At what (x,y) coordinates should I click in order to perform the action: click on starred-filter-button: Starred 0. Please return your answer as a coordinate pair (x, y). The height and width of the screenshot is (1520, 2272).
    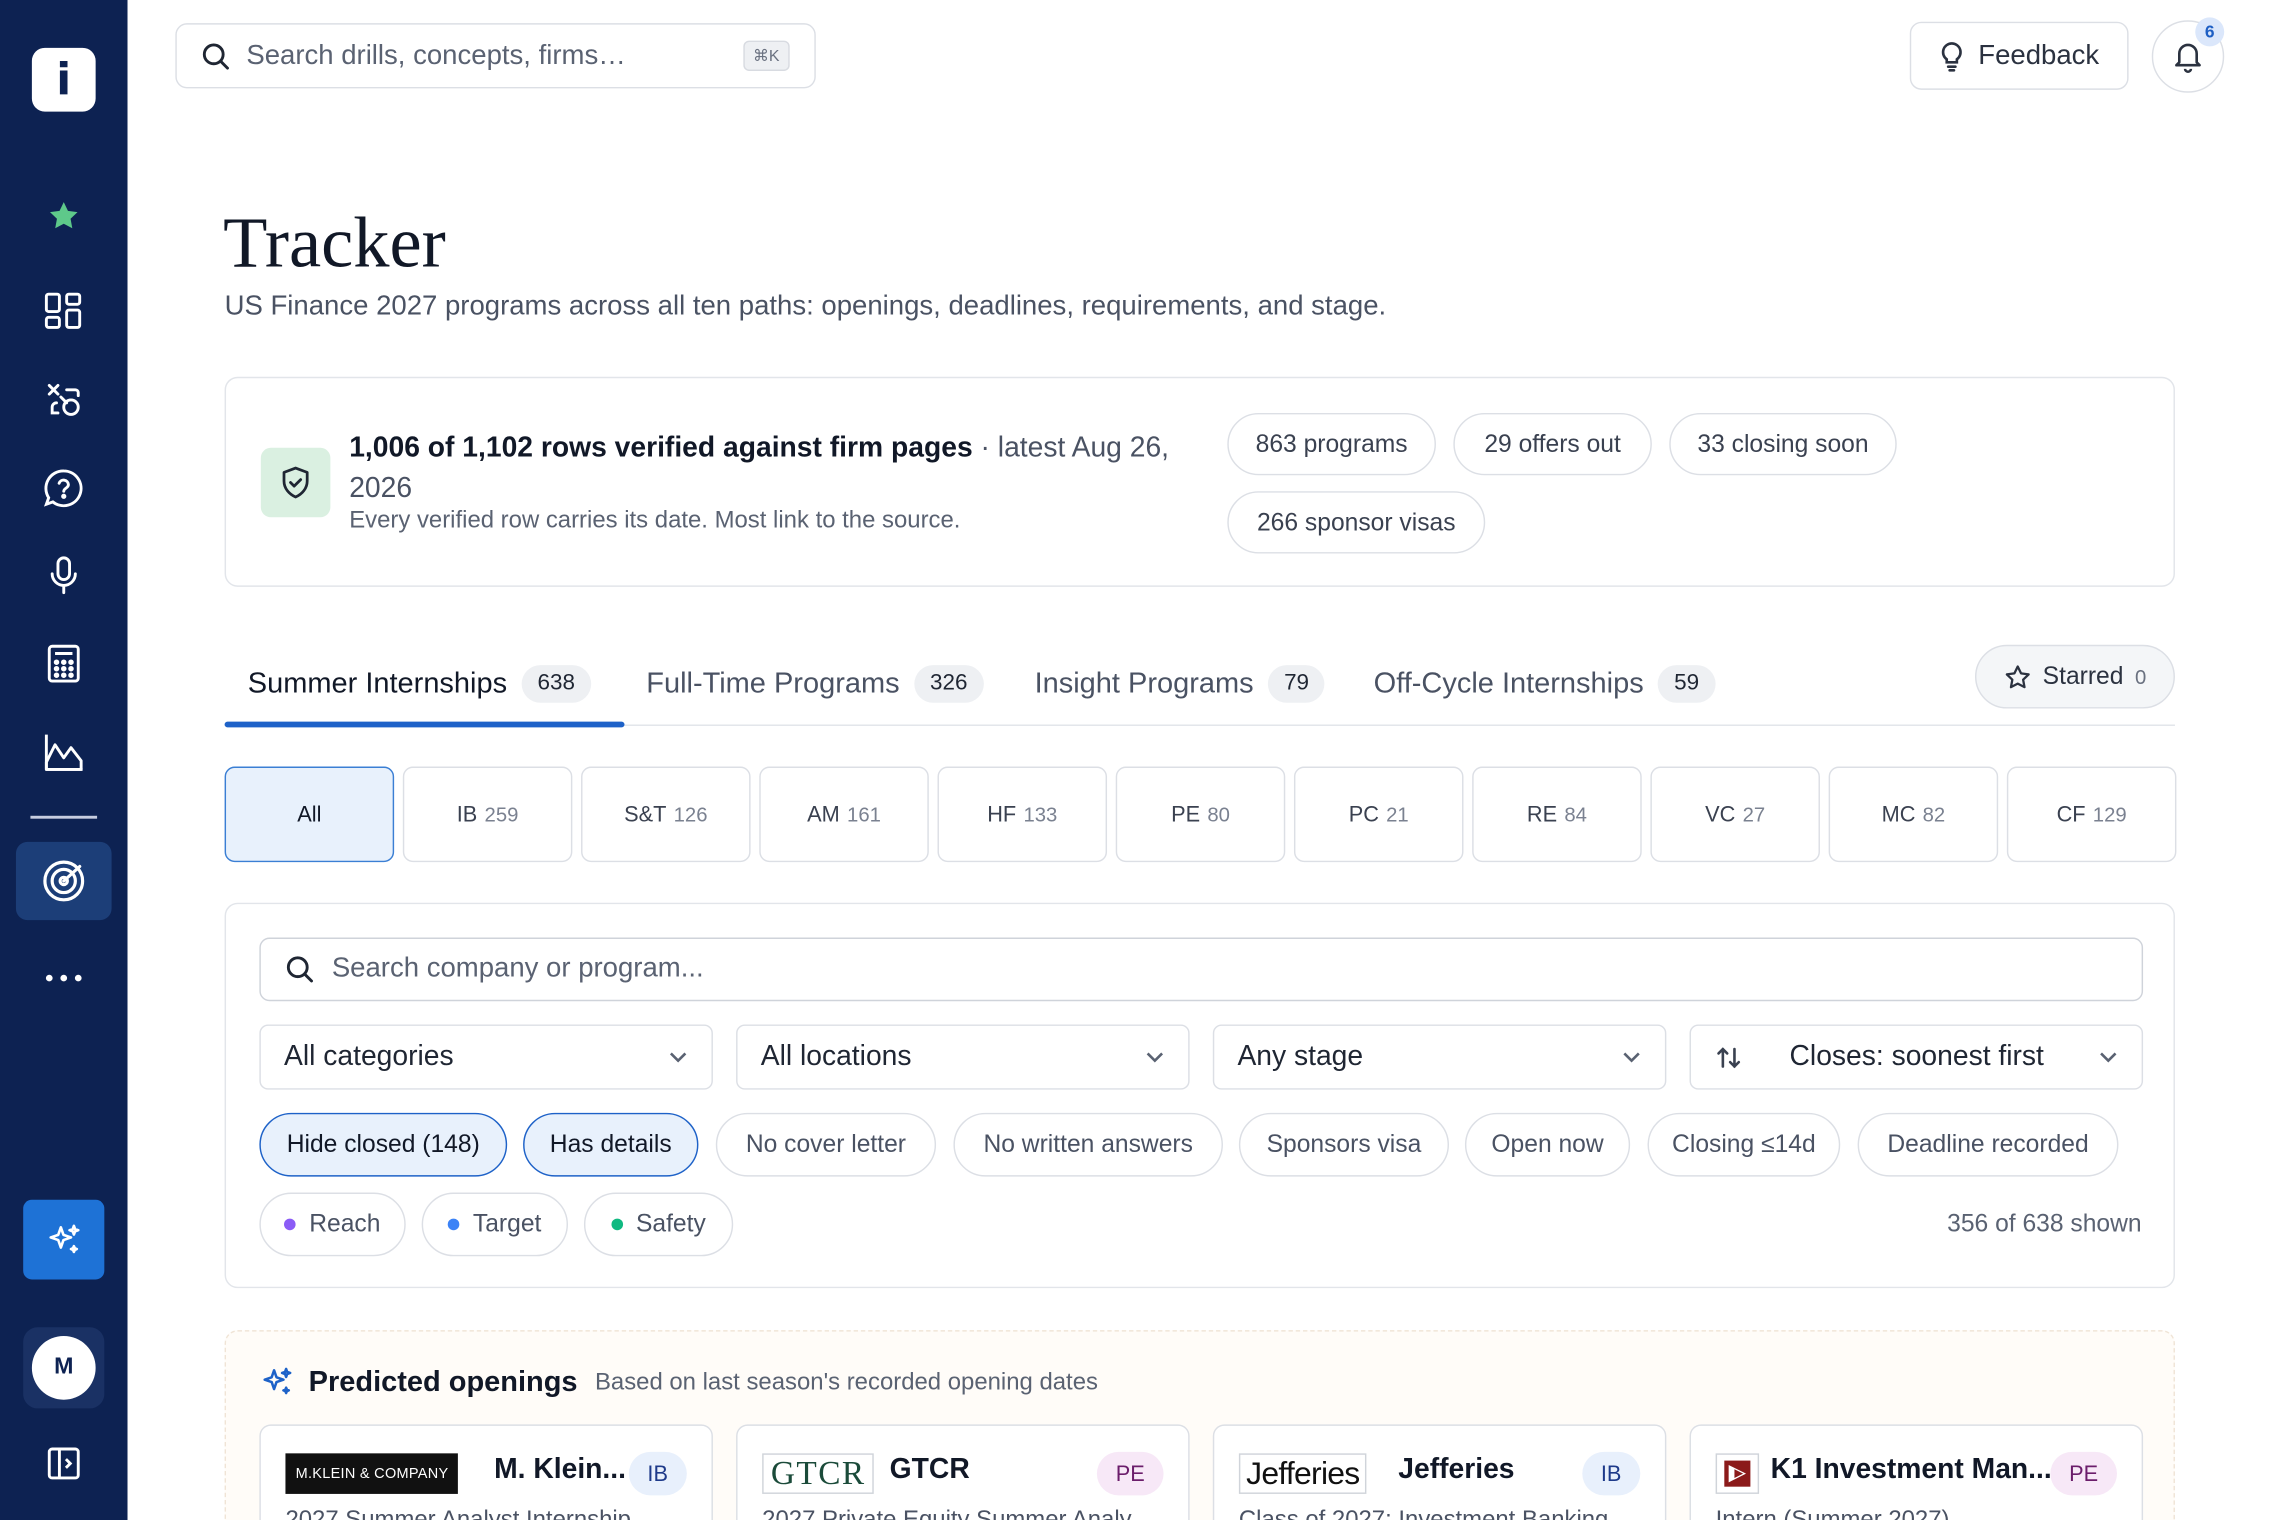
    Looking at the image, I should click on (2074, 676).